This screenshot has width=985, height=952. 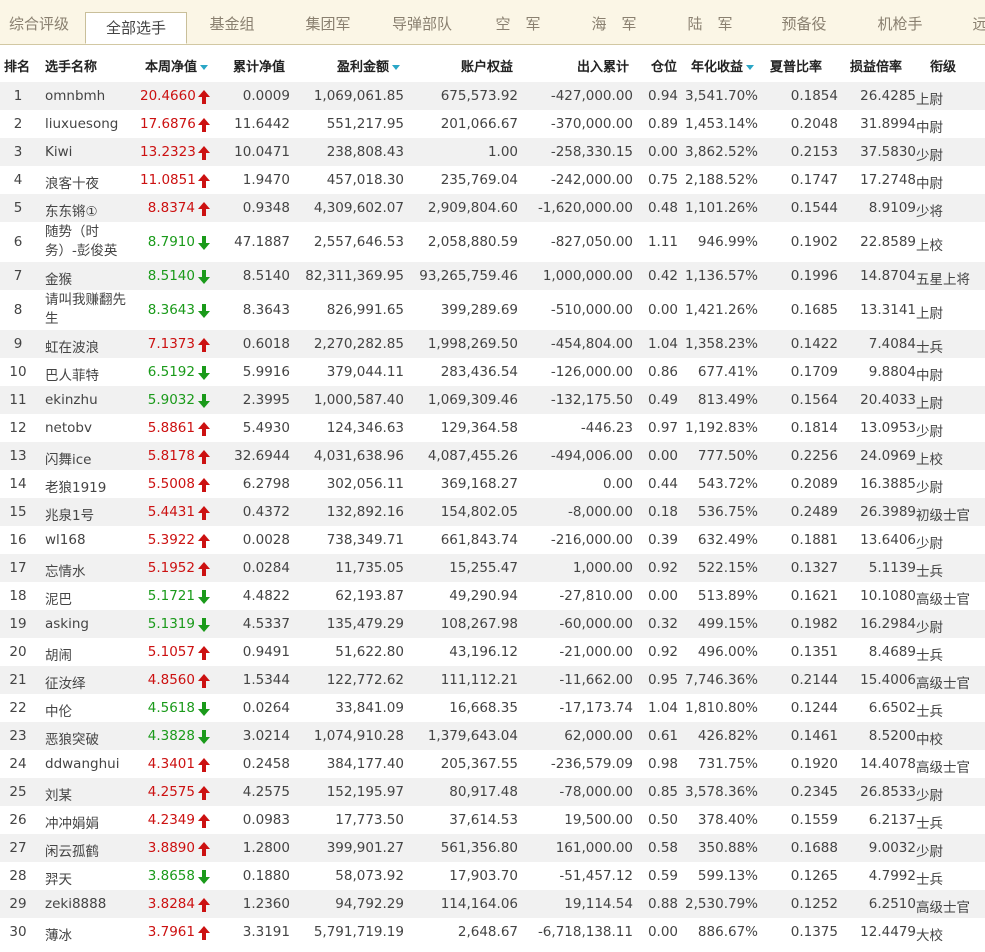 What do you see at coordinates (899, 24) in the screenshot?
I see `tab-9: 机枪手` at bounding box center [899, 24].